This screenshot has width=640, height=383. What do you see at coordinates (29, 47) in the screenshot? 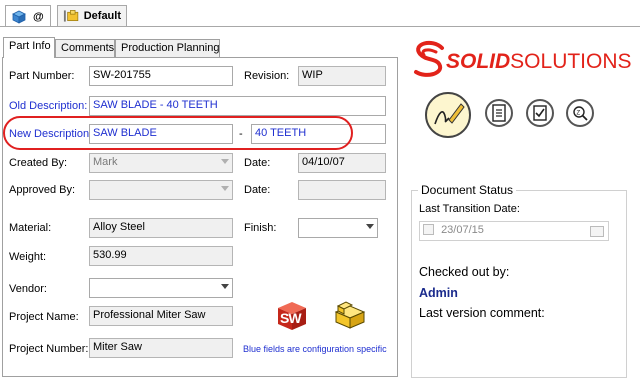
I see `tab-part-info: Part Info` at bounding box center [29, 47].